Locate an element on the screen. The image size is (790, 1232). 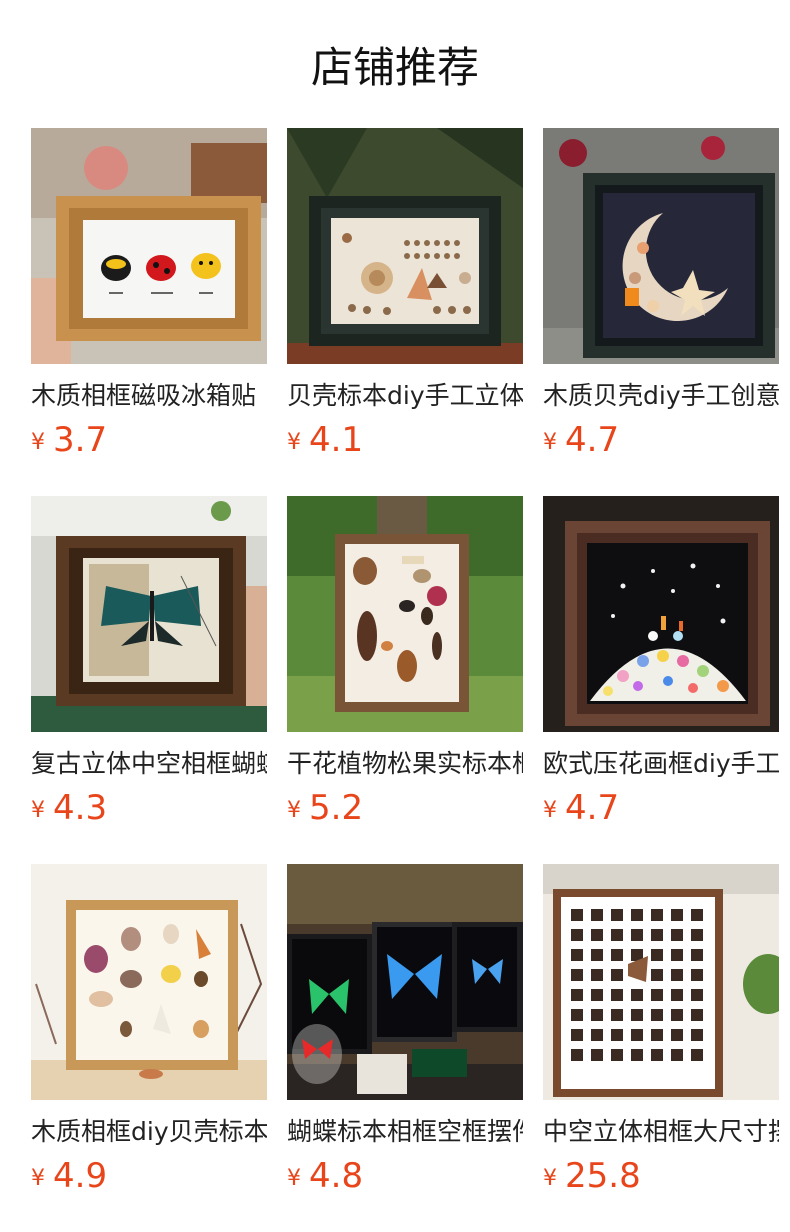
product-card: 复古立体中空相框蝴蝶 ¥4.3 is located at coordinates (149, 666).